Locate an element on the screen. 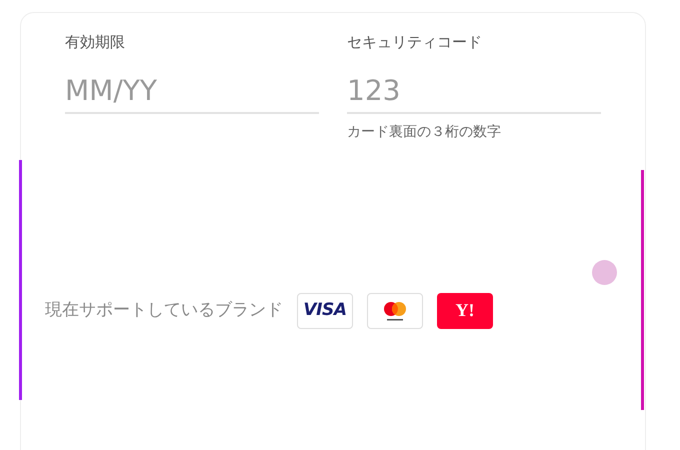  brands-label: 現在サポートしているブランド is located at coordinates (164, 310).